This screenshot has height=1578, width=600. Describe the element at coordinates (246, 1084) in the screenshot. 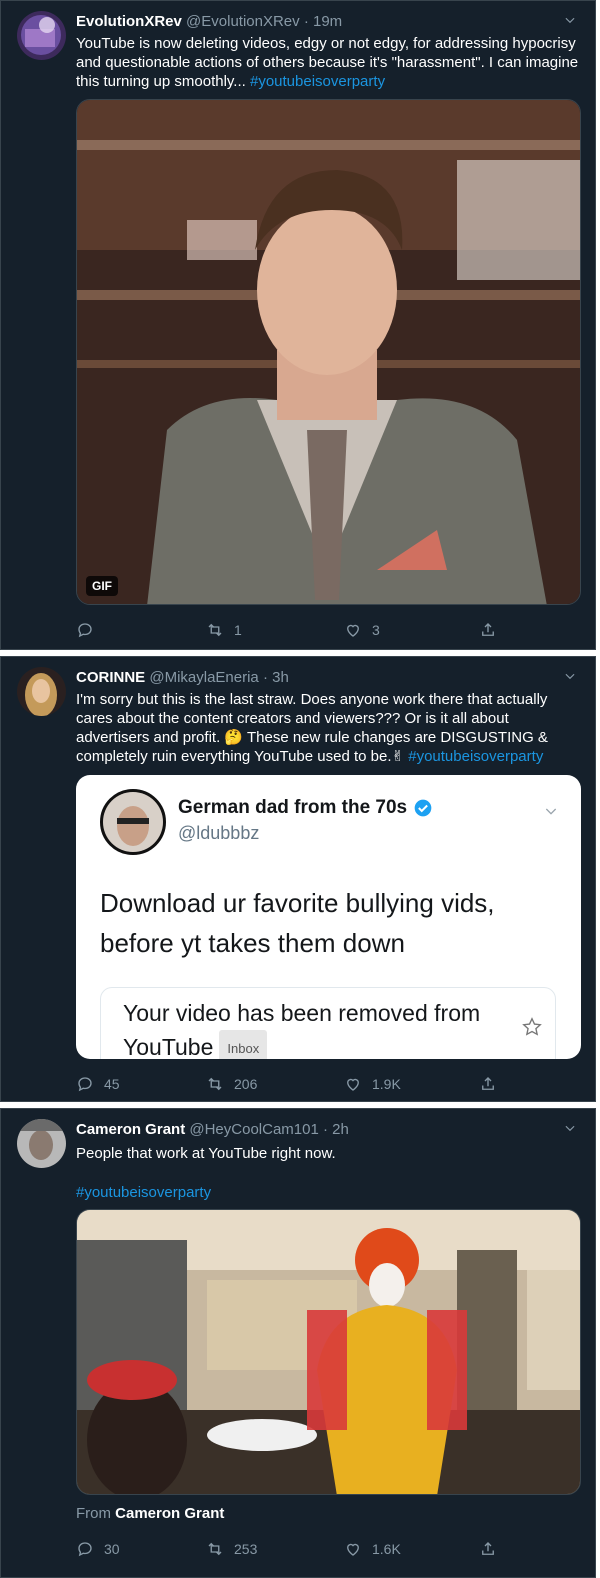

I see `retweet-count: 206` at that location.